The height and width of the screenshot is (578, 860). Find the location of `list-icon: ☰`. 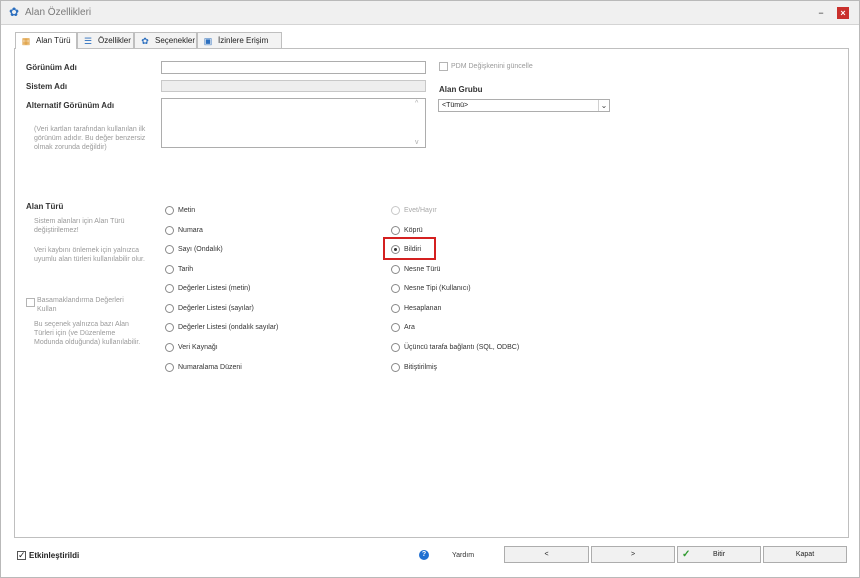

list-icon: ☰ is located at coordinates (88, 41).